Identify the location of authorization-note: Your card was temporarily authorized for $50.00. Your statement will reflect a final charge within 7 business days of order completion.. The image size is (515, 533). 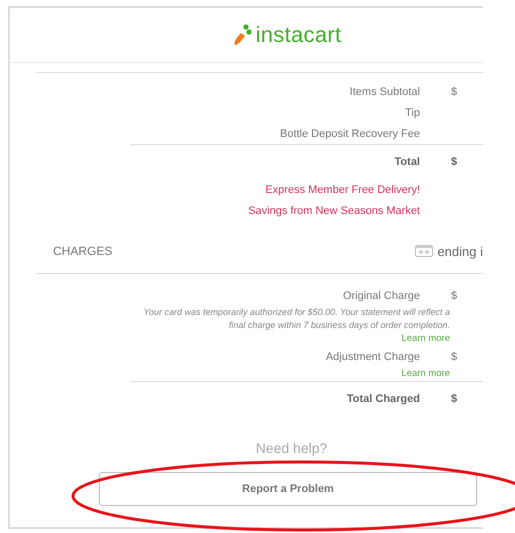
(296, 319).